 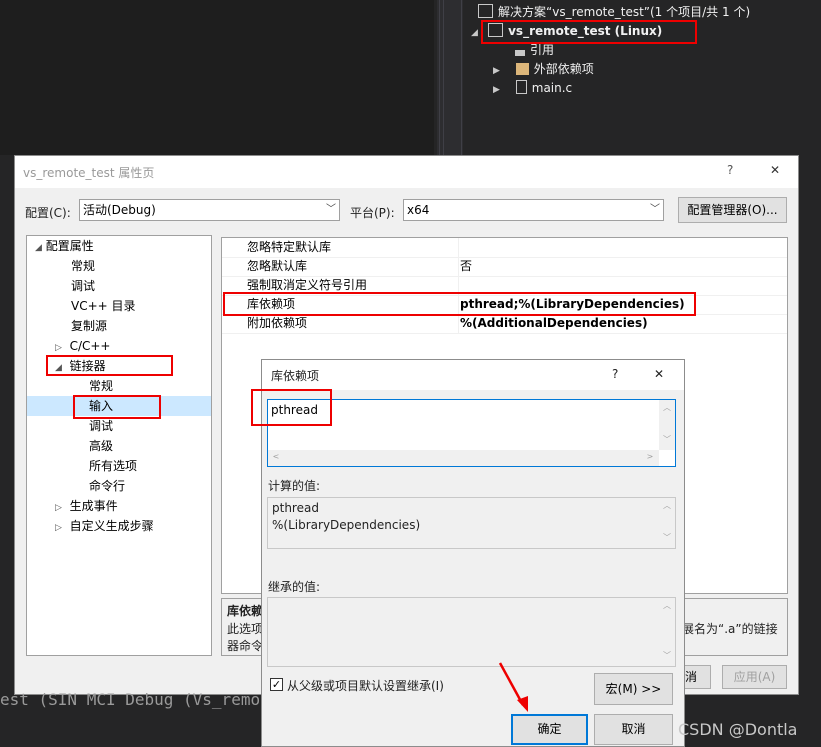 I want to click on folder-icon, so click(x=522, y=69).